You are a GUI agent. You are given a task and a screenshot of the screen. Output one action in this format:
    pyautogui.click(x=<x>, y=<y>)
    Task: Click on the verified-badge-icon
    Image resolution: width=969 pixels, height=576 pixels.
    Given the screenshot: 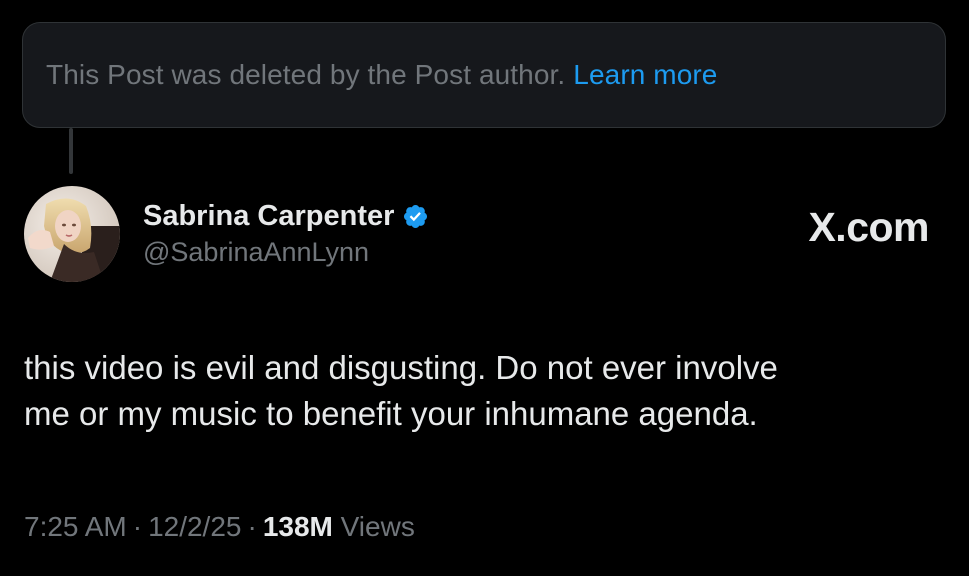 What is the action you would take?
    pyautogui.click(x=415, y=216)
    